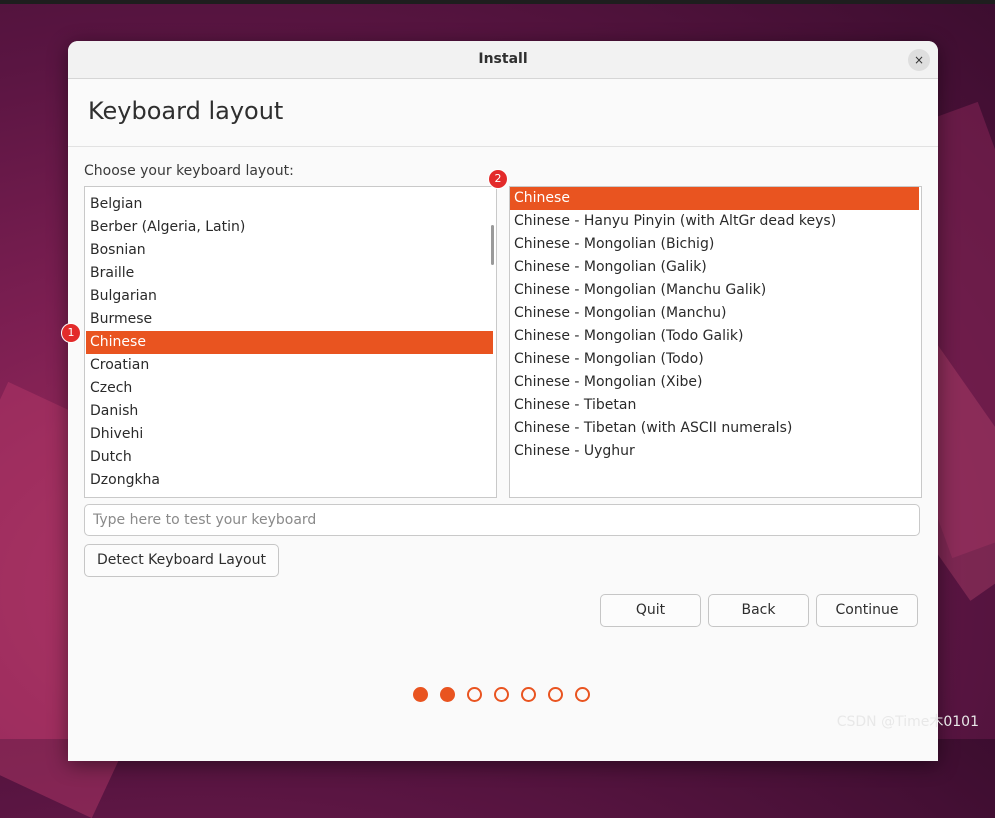 The image size is (995, 818). I want to click on layout-list-item: Bulgarian, so click(289, 296).